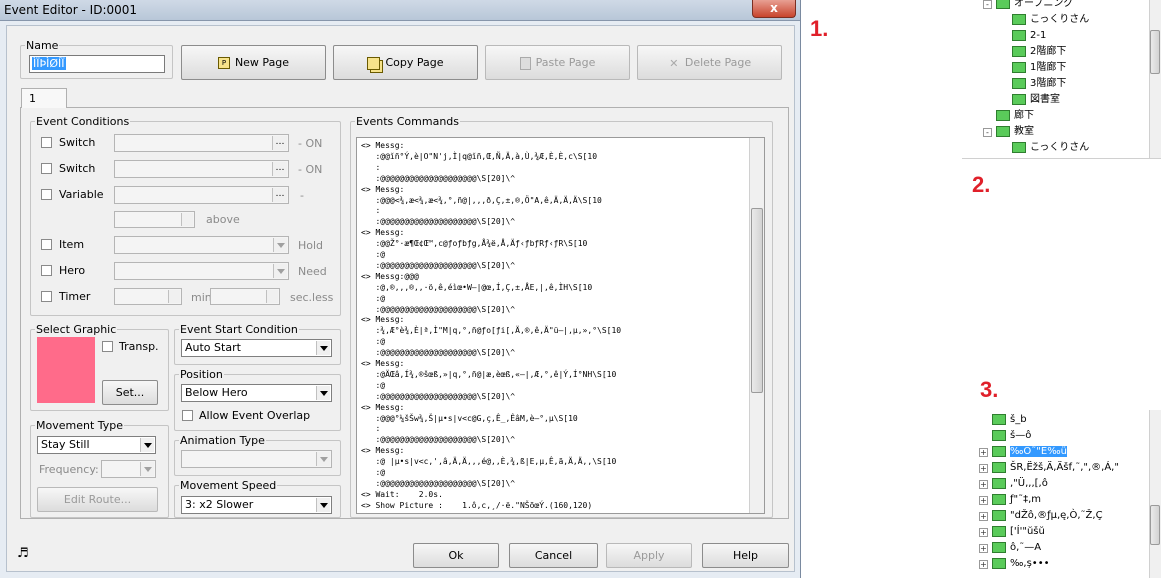  What do you see at coordinates (1036, 100) in the screenshot?
I see `tree-item: 図書室` at bounding box center [1036, 100].